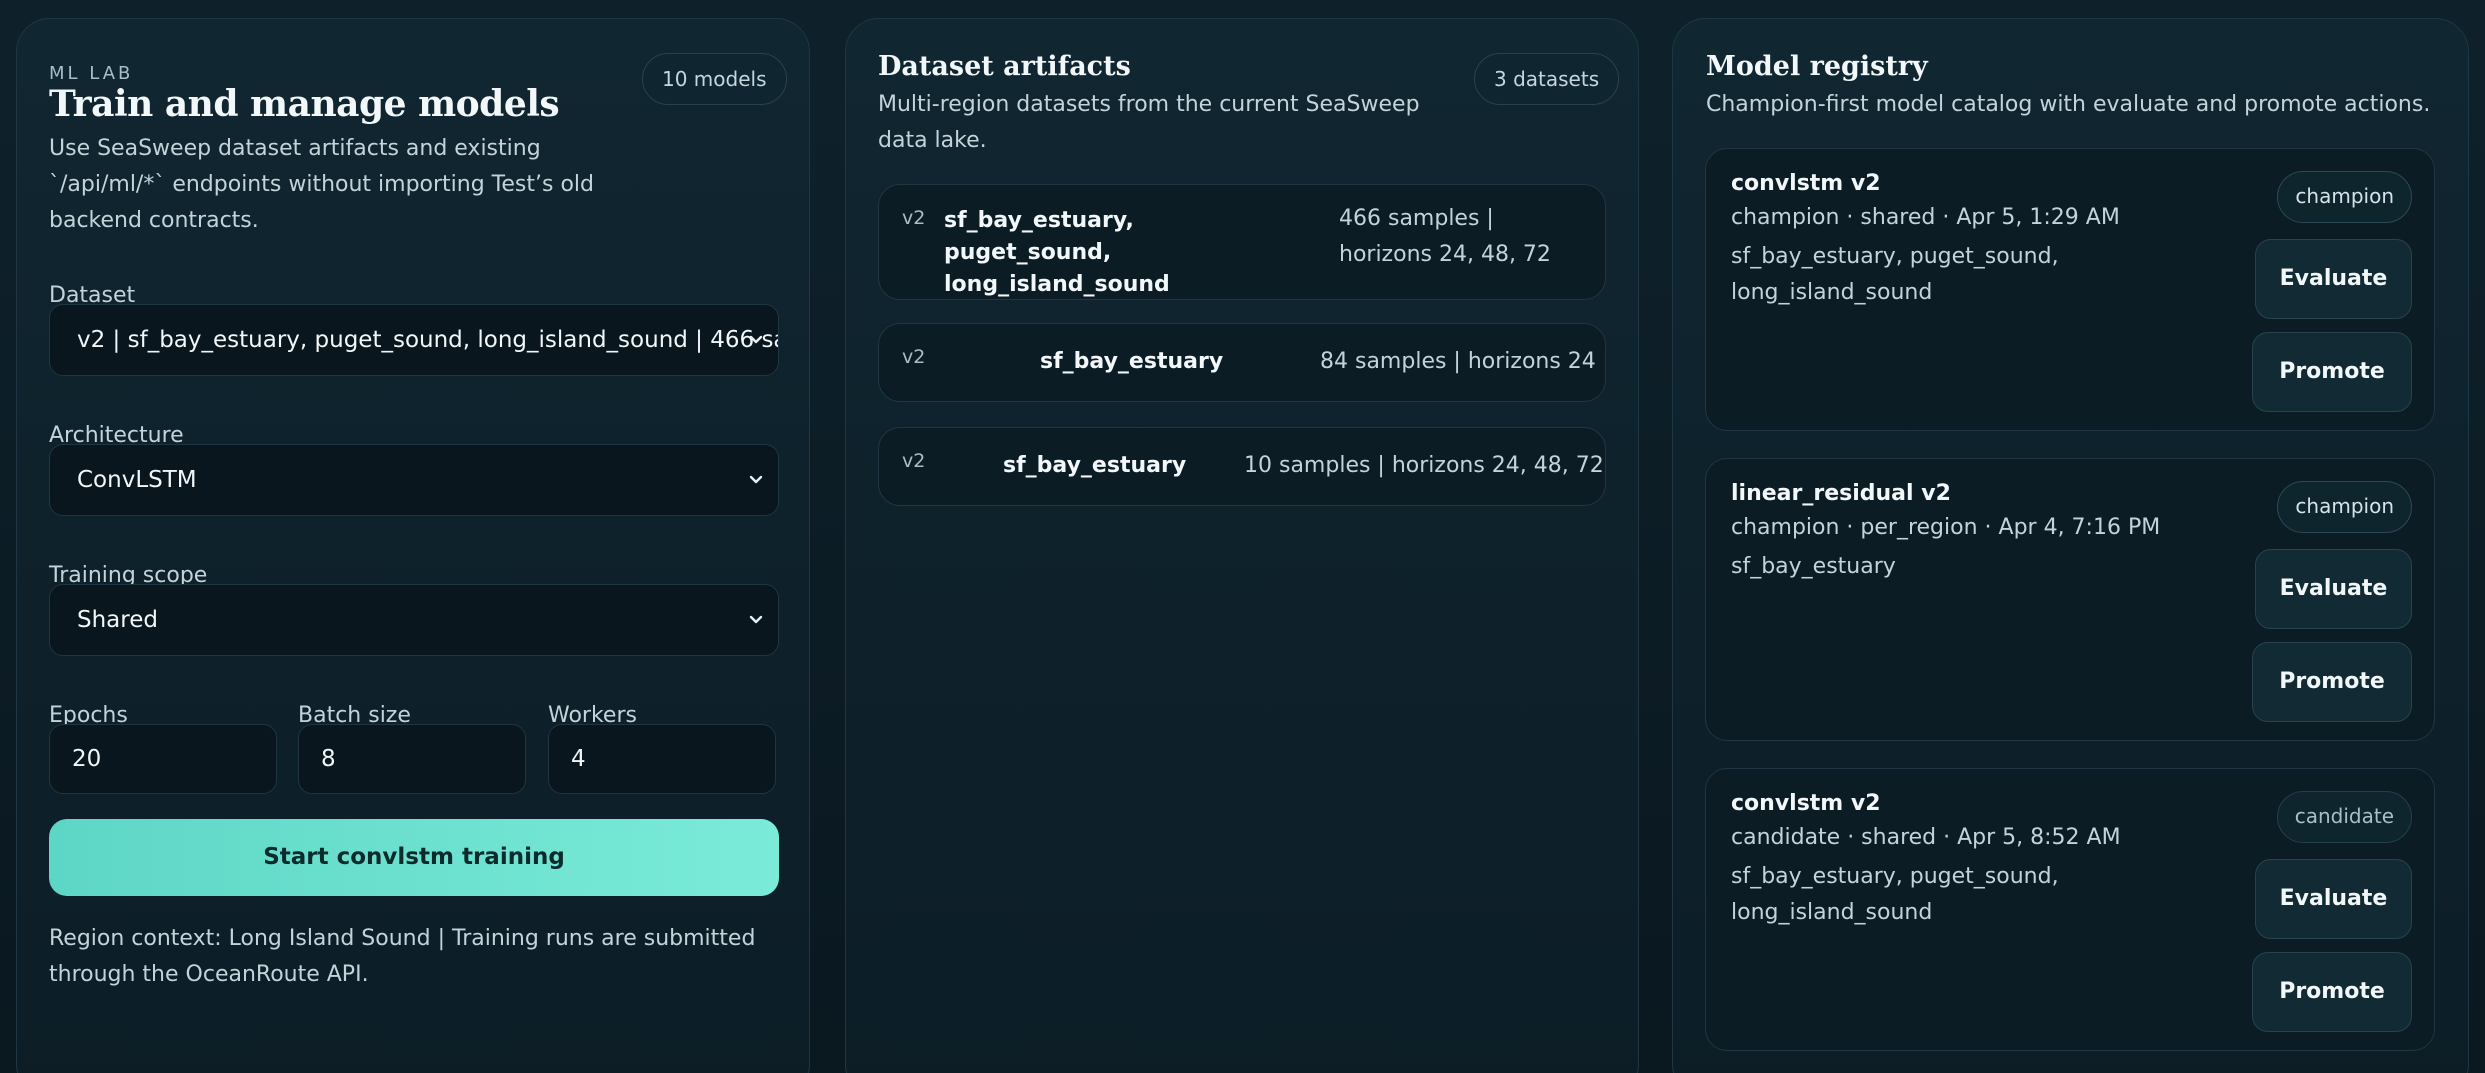 The height and width of the screenshot is (1073, 2485). What do you see at coordinates (117, 620) in the screenshot?
I see `training-scope-select-value: Shared` at bounding box center [117, 620].